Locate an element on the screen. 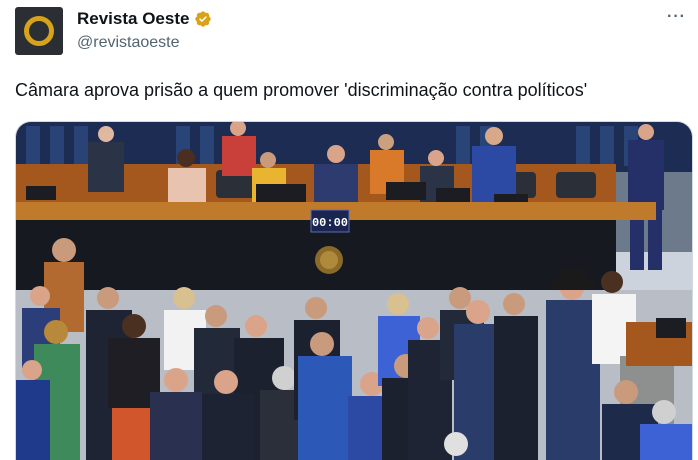  author-name-row: Revista Oeste is located at coordinates (144, 19).